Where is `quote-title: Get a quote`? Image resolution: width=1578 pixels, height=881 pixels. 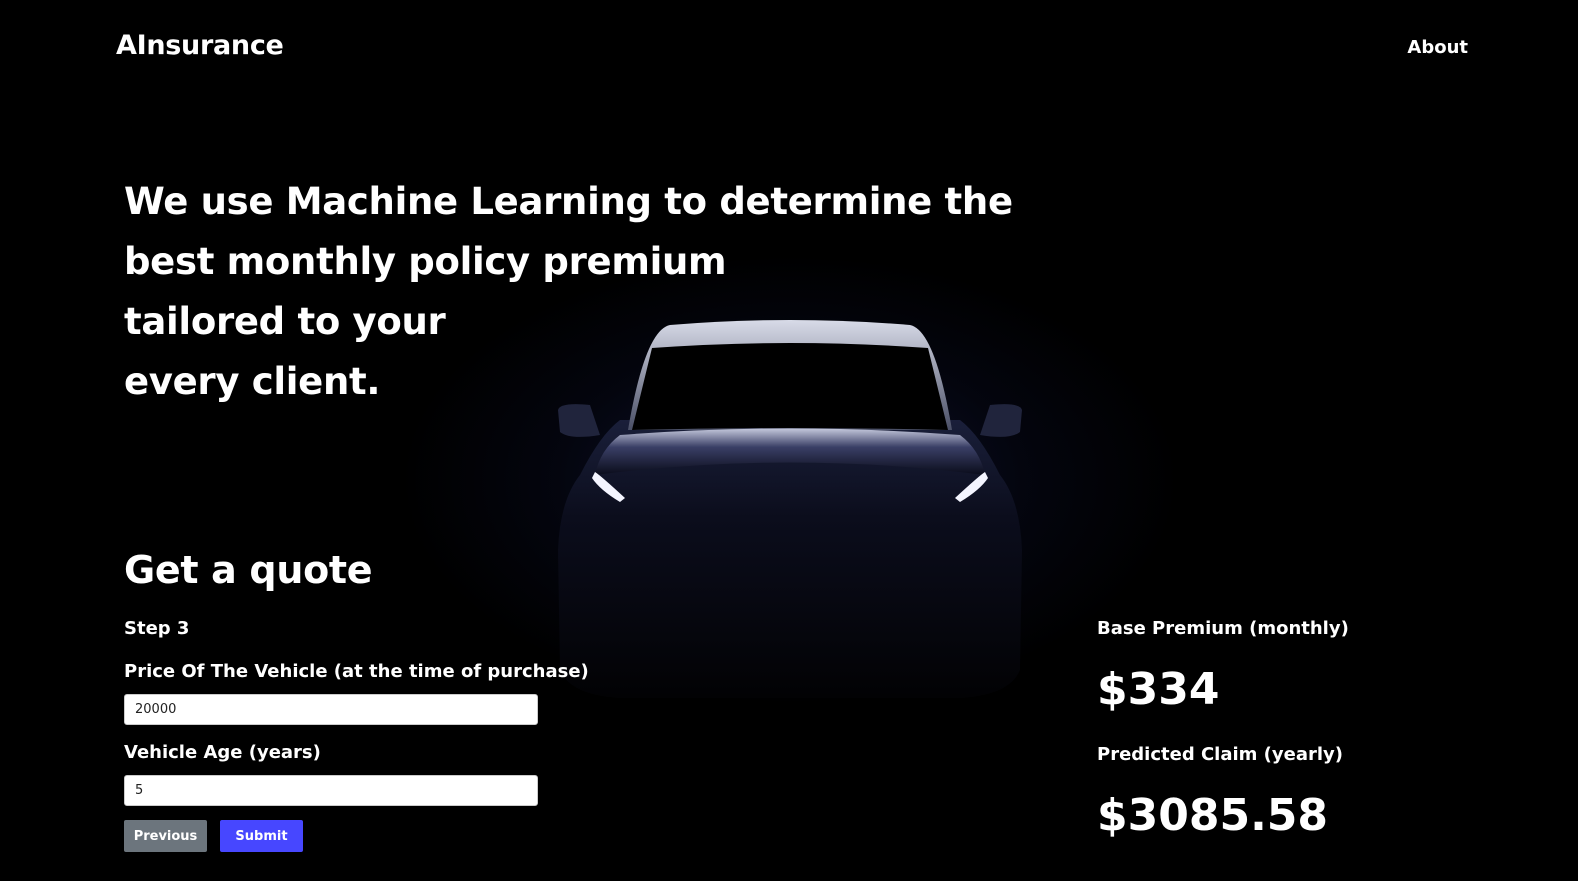
quote-title: Get a quote is located at coordinates (248, 570).